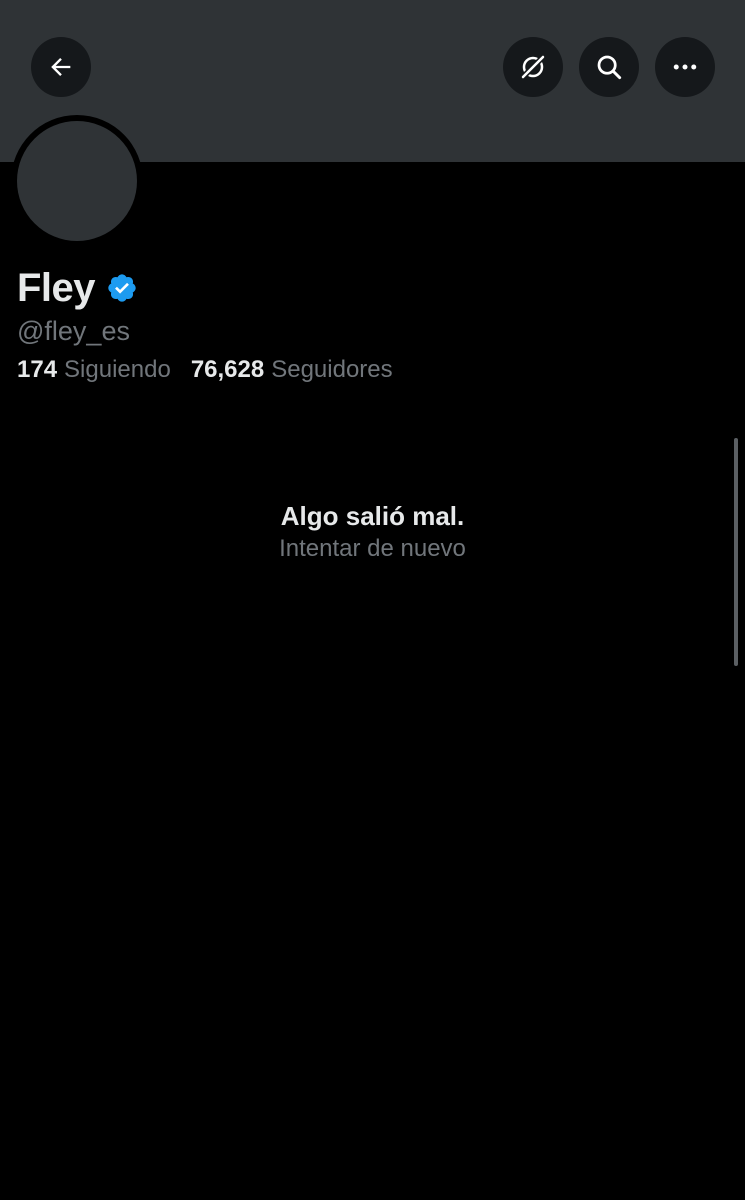  I want to click on followers-count: 76,628, so click(227, 369).